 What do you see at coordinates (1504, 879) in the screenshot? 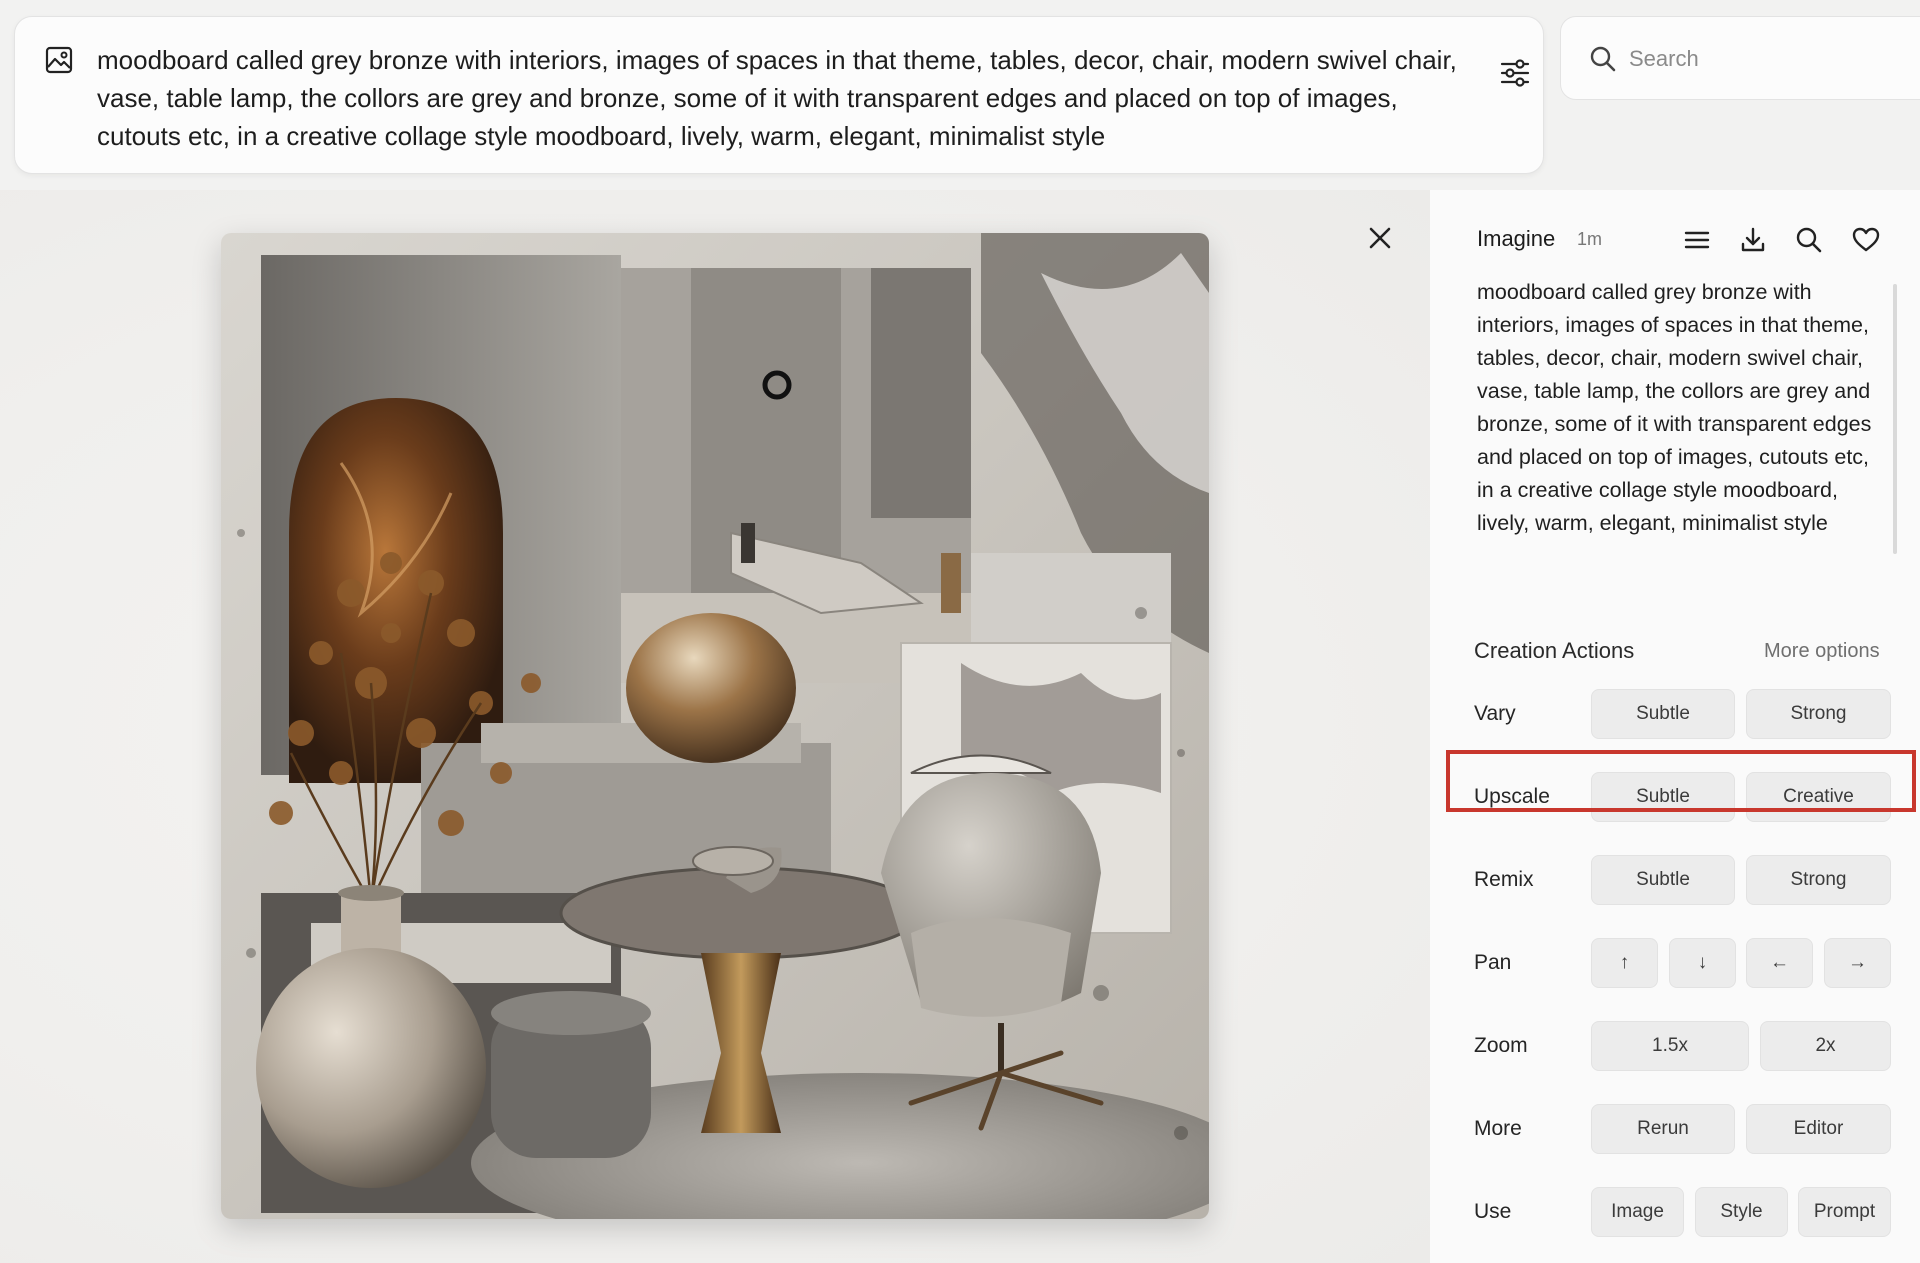
I see `remix-label: Remix` at bounding box center [1504, 879].